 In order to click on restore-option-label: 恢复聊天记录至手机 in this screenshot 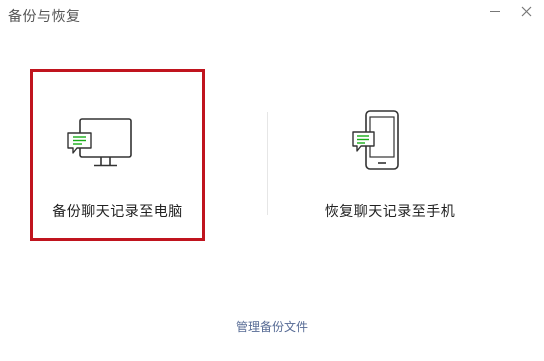, I will do `click(390, 212)`.